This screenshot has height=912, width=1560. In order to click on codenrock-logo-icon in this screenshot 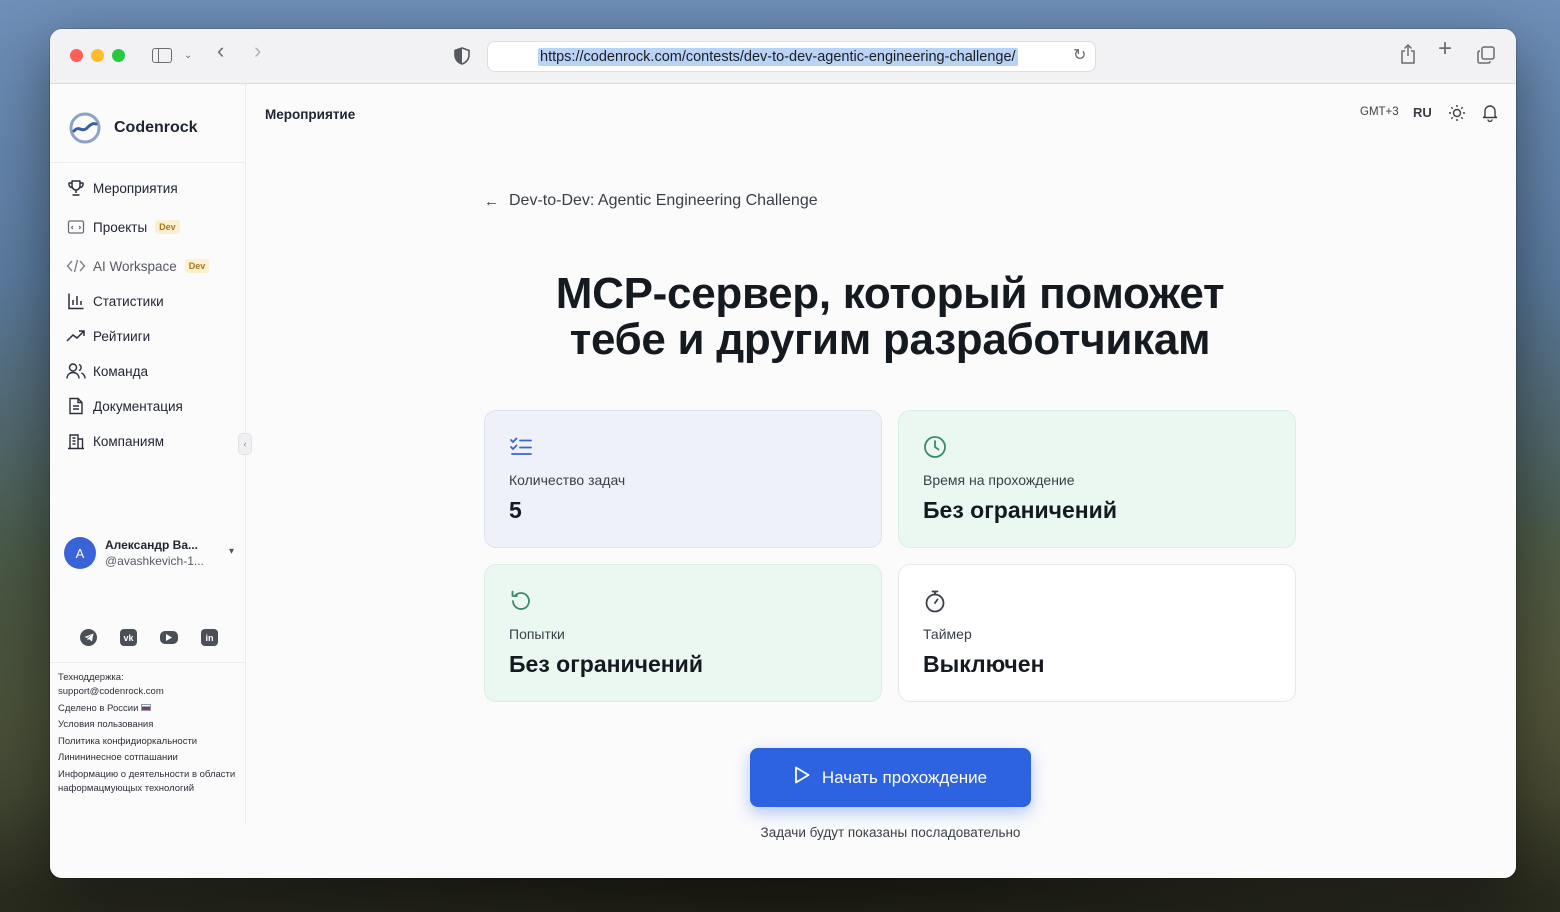, I will do `click(85, 128)`.